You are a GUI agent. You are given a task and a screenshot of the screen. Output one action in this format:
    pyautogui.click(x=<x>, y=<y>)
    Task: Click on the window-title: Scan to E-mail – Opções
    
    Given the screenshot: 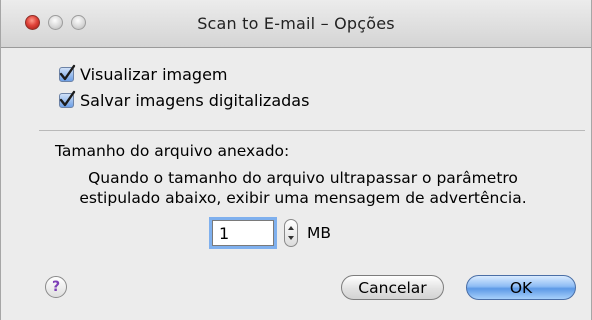 What is the action you would take?
    pyautogui.click(x=296, y=23)
    